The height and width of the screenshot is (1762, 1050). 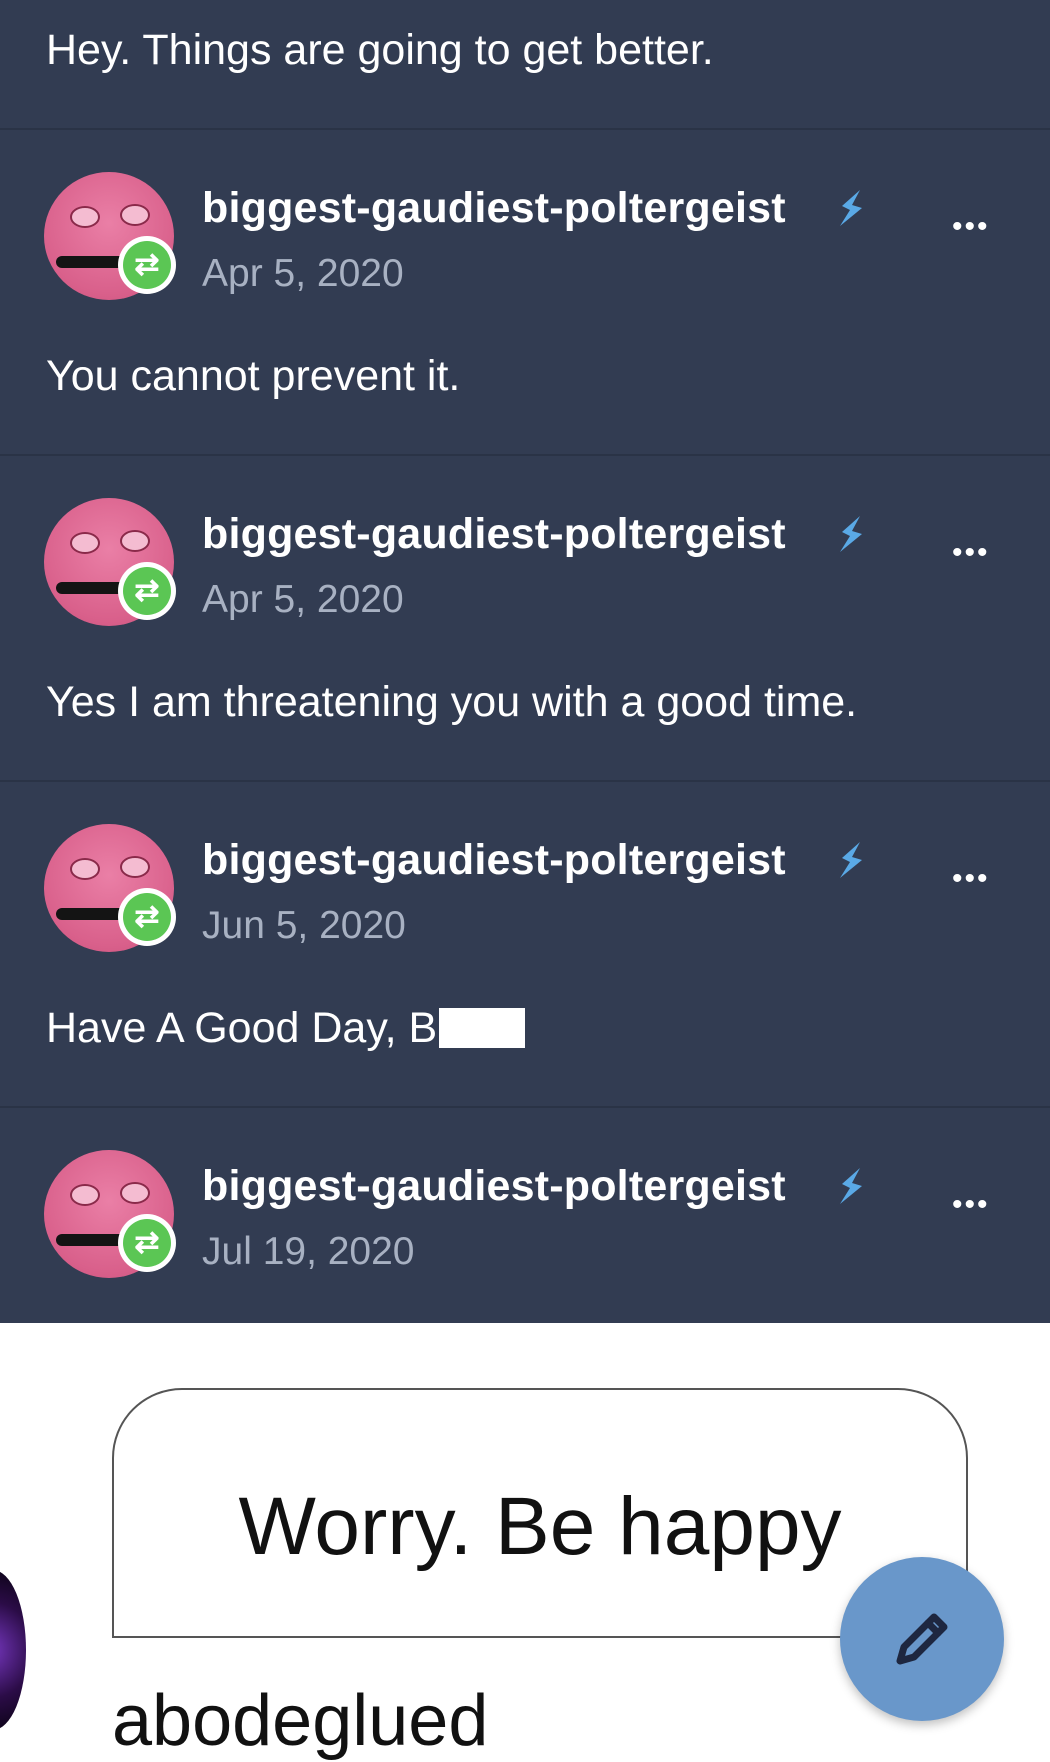 What do you see at coordinates (380, 50) in the screenshot?
I see `thread-text-top: Hey. Things are going to get better.` at bounding box center [380, 50].